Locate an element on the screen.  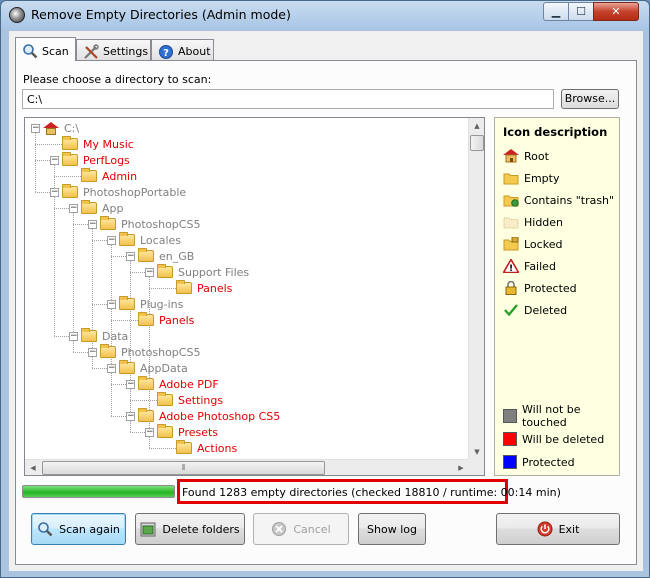
tree-node-label: PerfLogs is located at coordinates (106, 160).